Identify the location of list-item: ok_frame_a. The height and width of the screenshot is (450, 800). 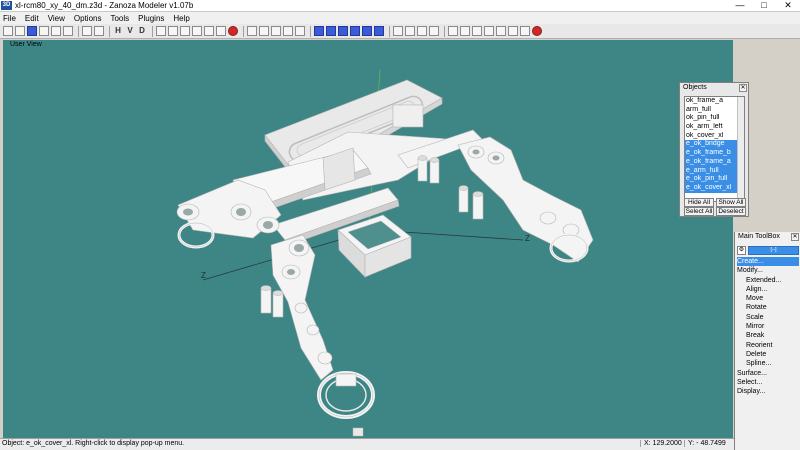
(712, 101).